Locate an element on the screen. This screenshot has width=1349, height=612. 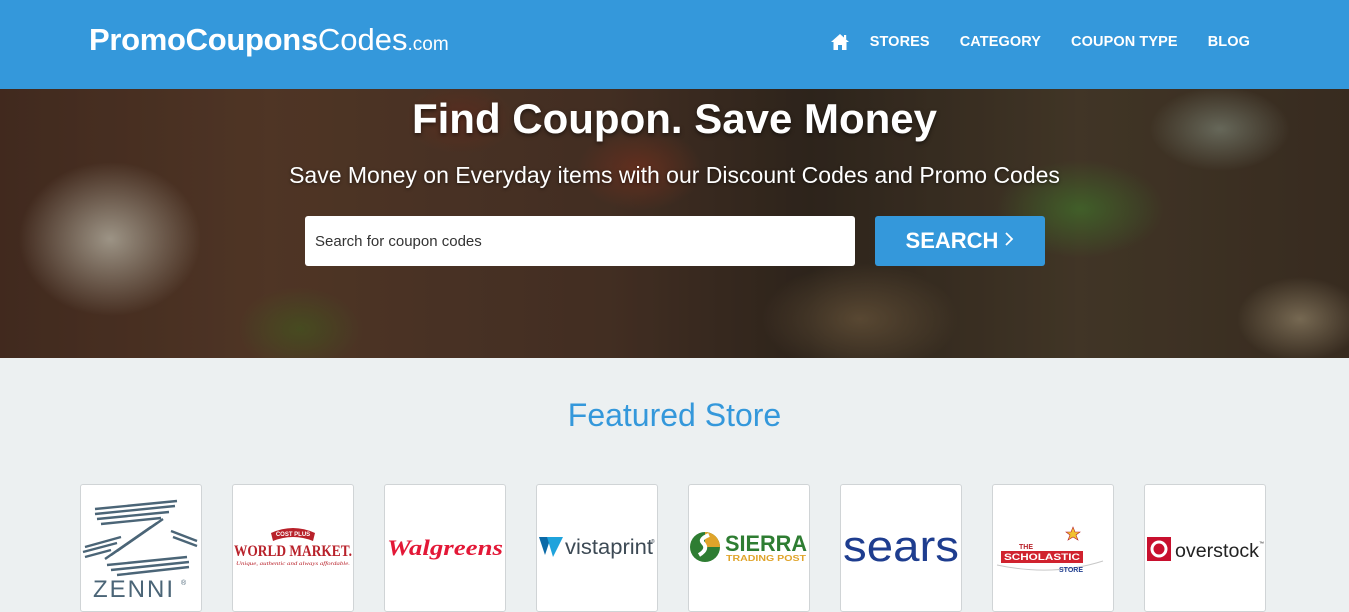
walgreens-logo-text: Walgreens is located at coordinates (445, 547).